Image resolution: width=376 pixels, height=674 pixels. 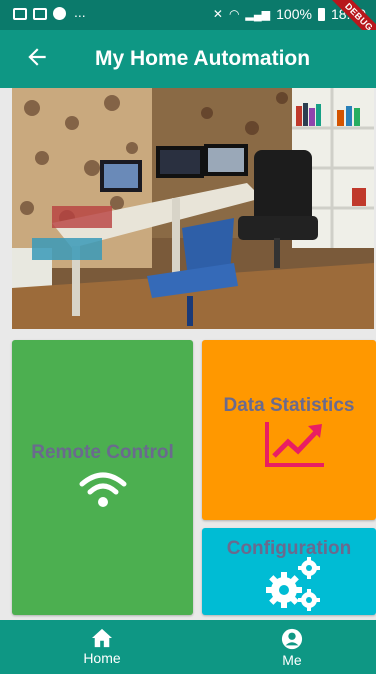 I want to click on data-statistics-label: Data Statistics, so click(x=289, y=405).